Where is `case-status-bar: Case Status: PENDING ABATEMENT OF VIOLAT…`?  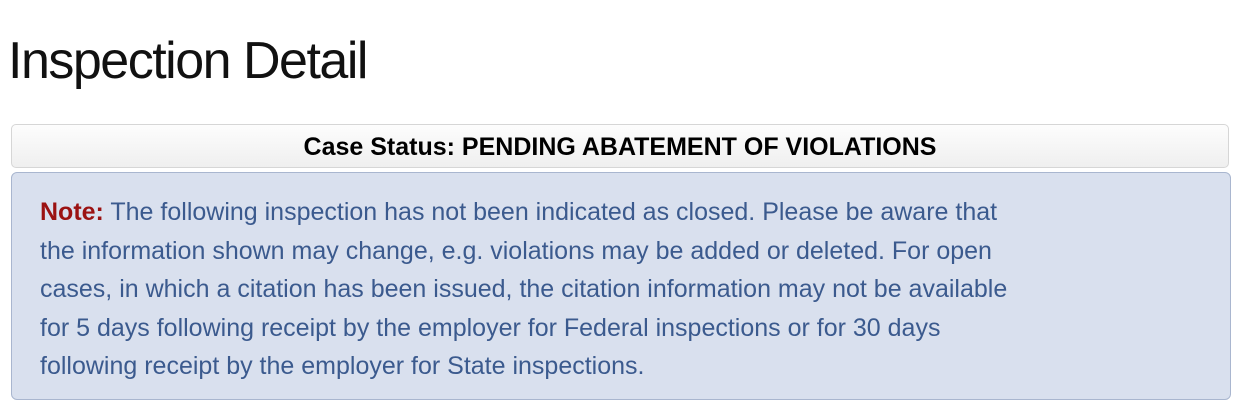
case-status-bar: Case Status: PENDING ABATEMENT OF VIOLAT… is located at coordinates (620, 146).